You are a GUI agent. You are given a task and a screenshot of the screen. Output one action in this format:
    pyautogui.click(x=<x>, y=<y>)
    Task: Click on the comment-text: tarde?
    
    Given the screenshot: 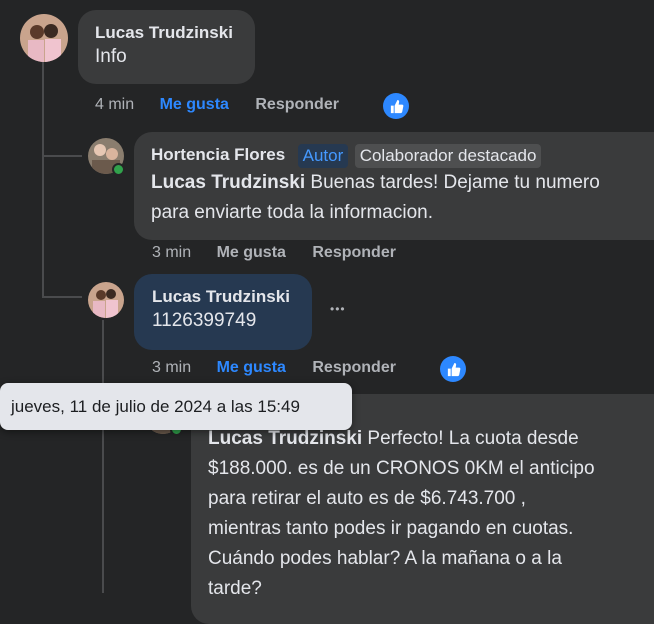 What is the action you would take?
    pyautogui.click(x=235, y=588)
    